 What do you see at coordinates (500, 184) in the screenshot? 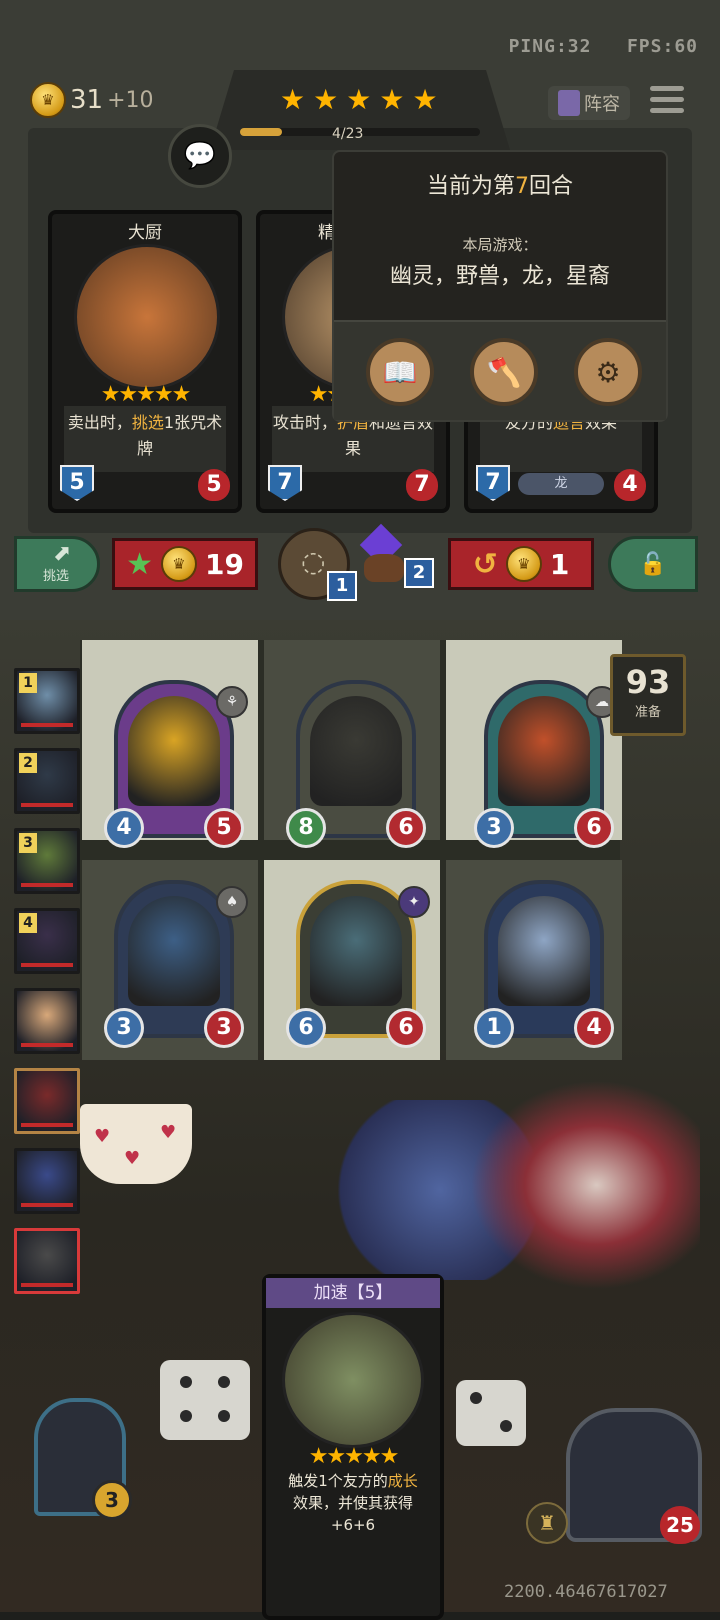
I see `round-text: 当前为第7回合` at bounding box center [500, 184].